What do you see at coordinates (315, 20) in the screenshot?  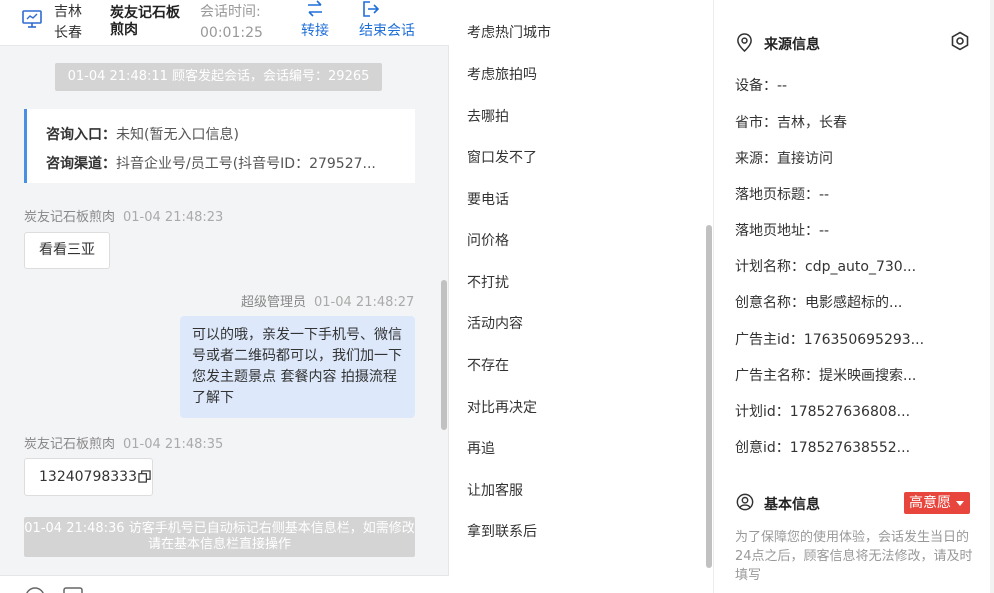 I see `transfer-button: 转接` at bounding box center [315, 20].